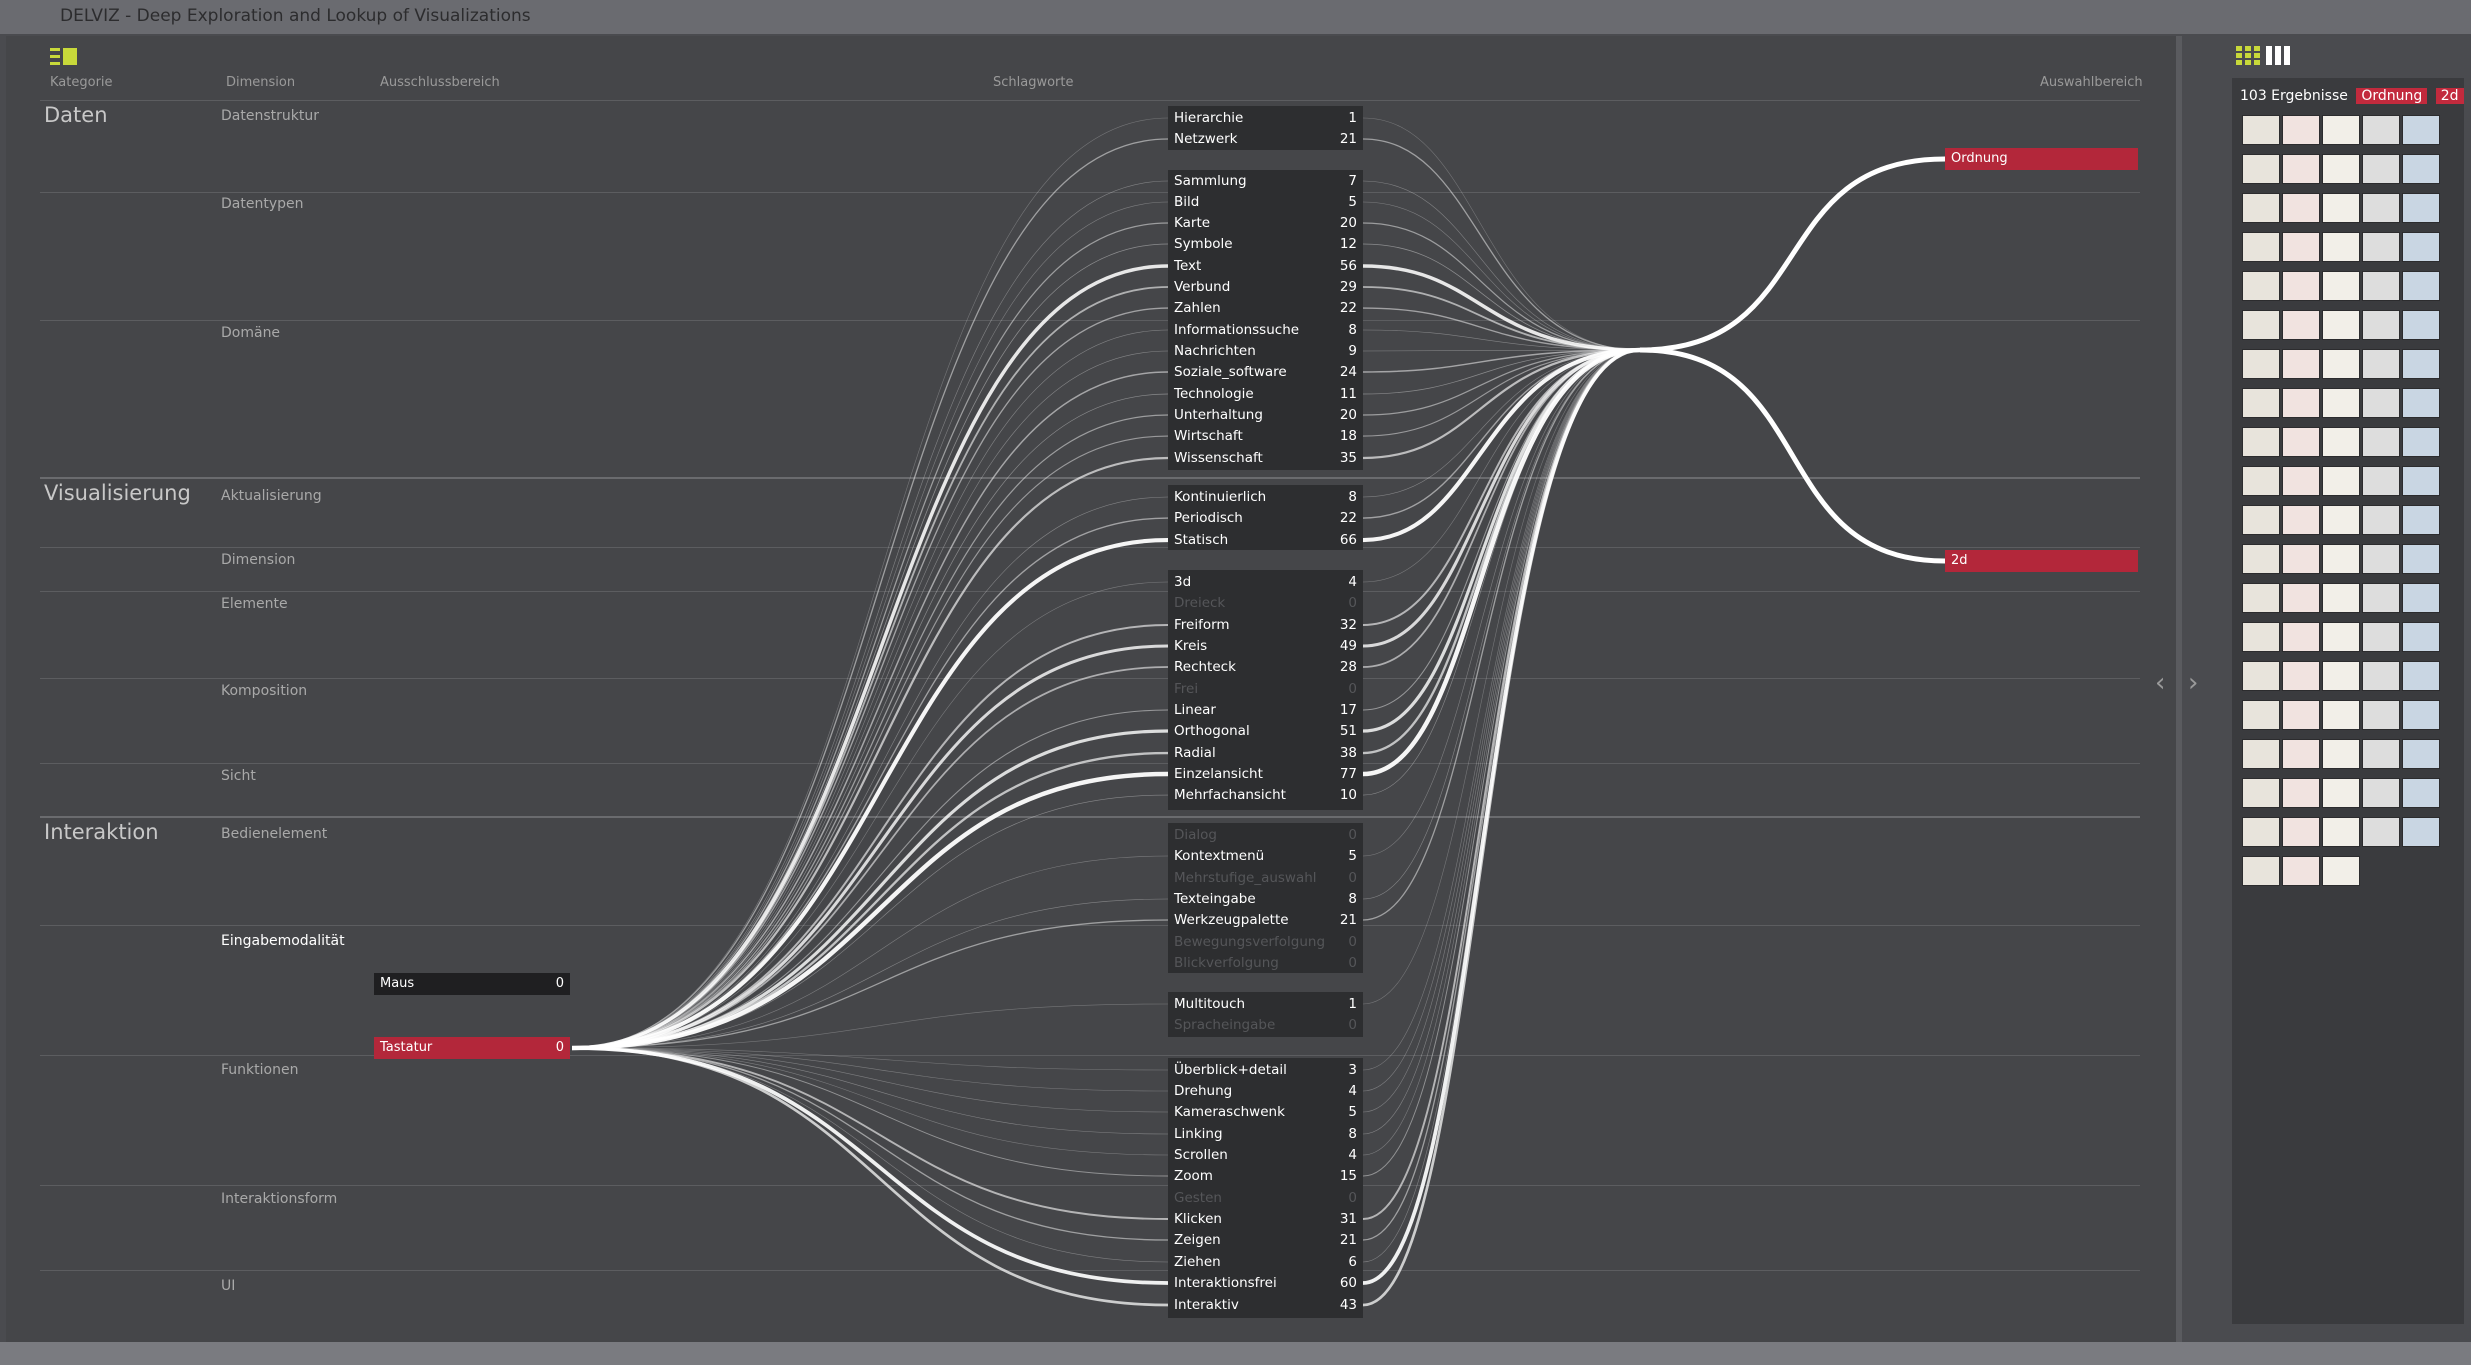 This screenshot has width=2471, height=1365. Describe the element at coordinates (2392, 96) in the screenshot. I see `results-tag-ordnung: Ordnung` at that location.